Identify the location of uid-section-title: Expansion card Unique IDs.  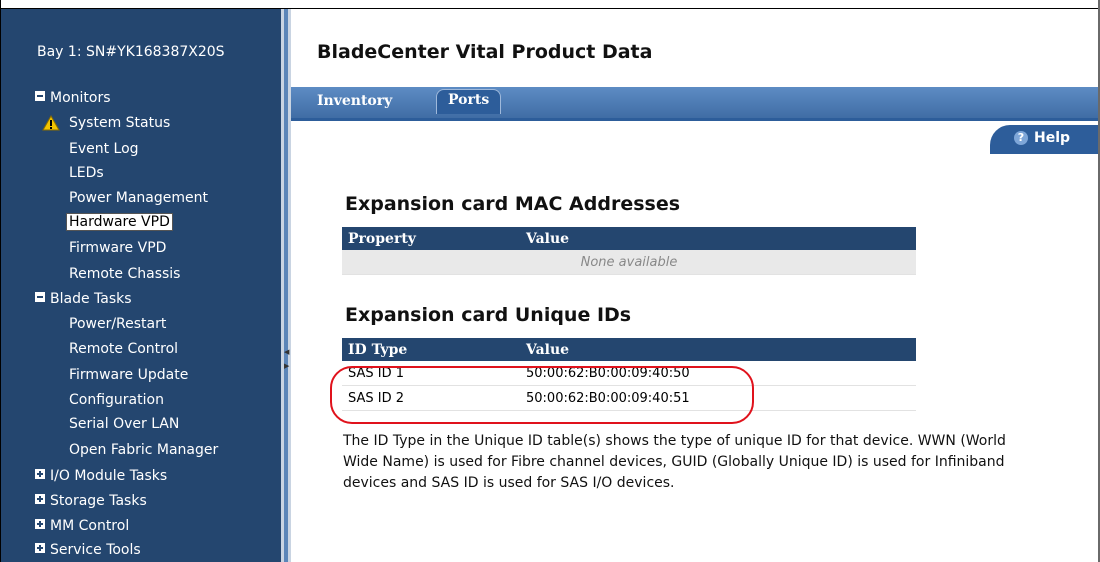
(488, 315).